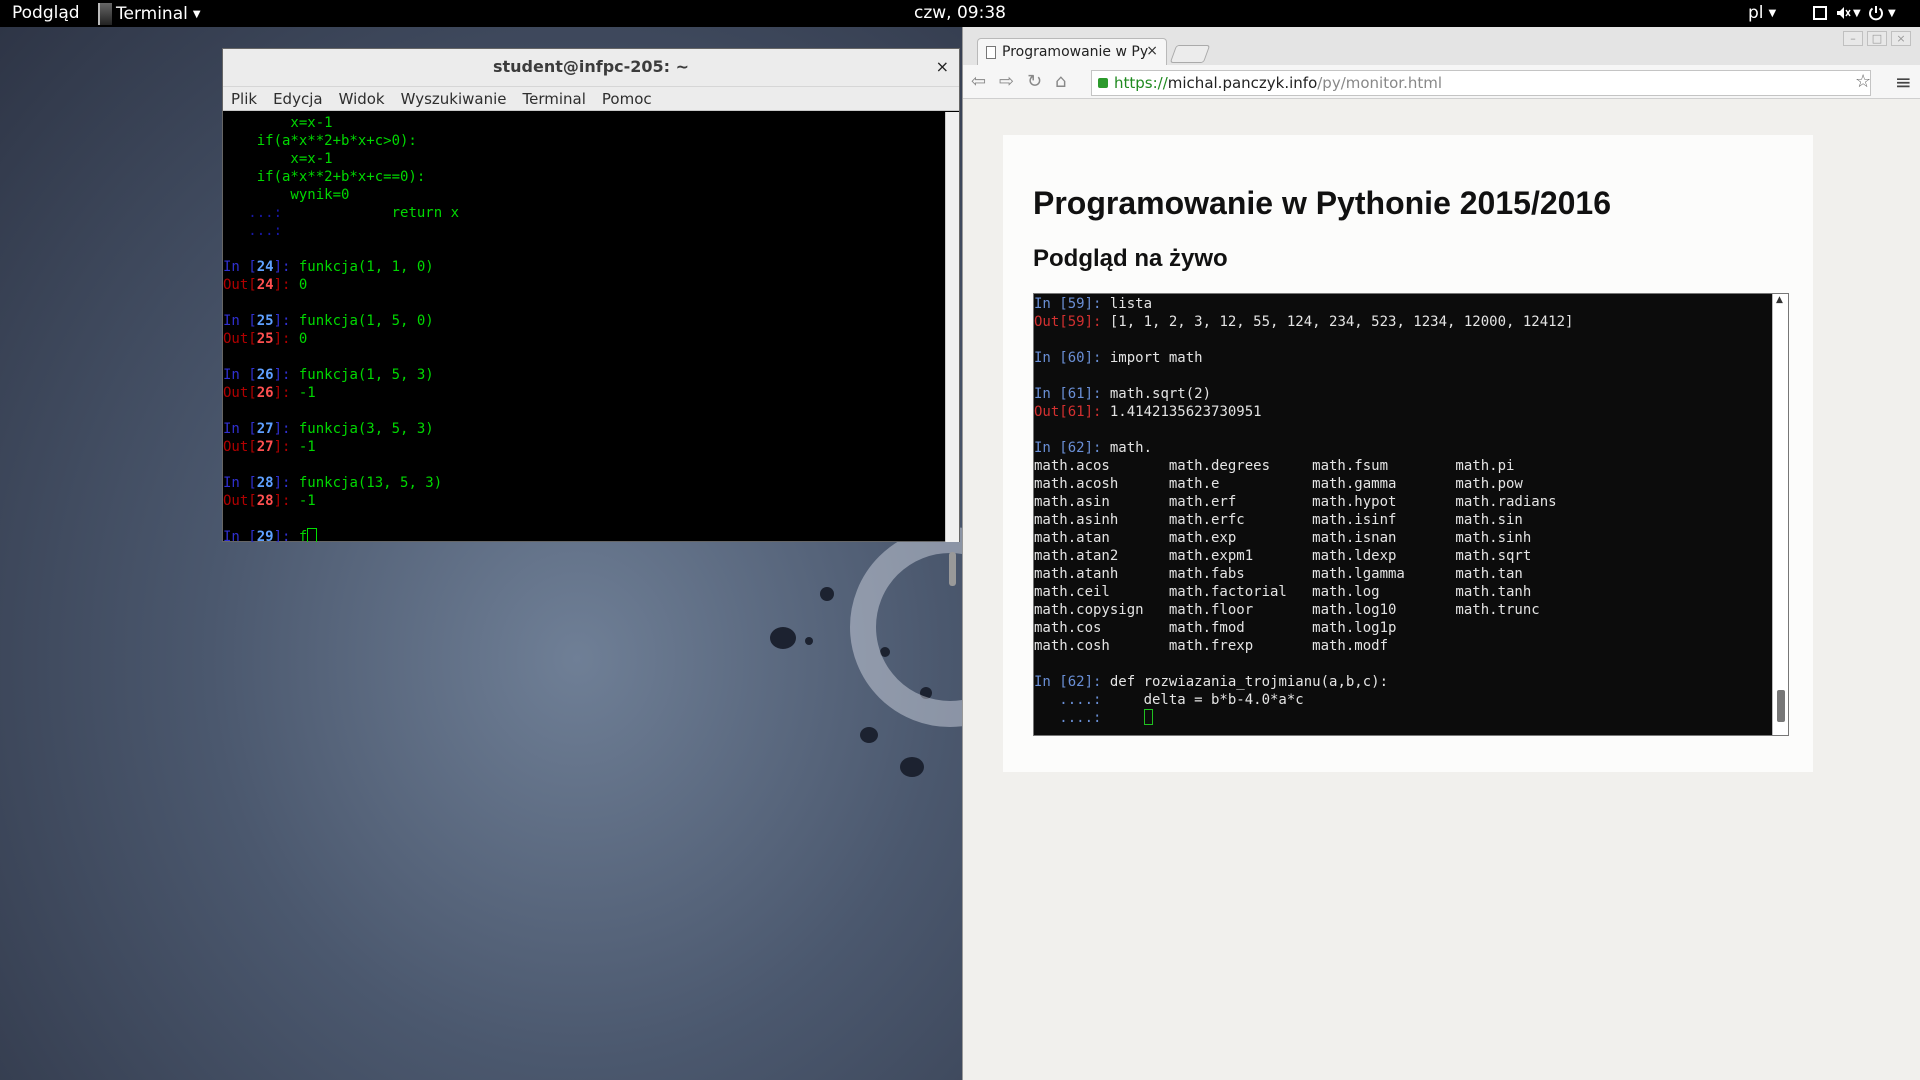  Describe the element at coordinates (584, 447) in the screenshot. I see `terminal-line: Out[27]: -1` at that location.